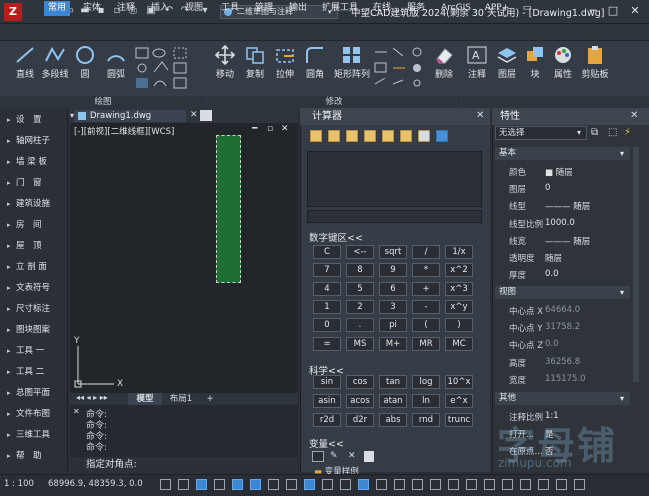  What do you see at coordinates (360, 401) in the screenshot?
I see `sci-key: acos` at bounding box center [360, 401].